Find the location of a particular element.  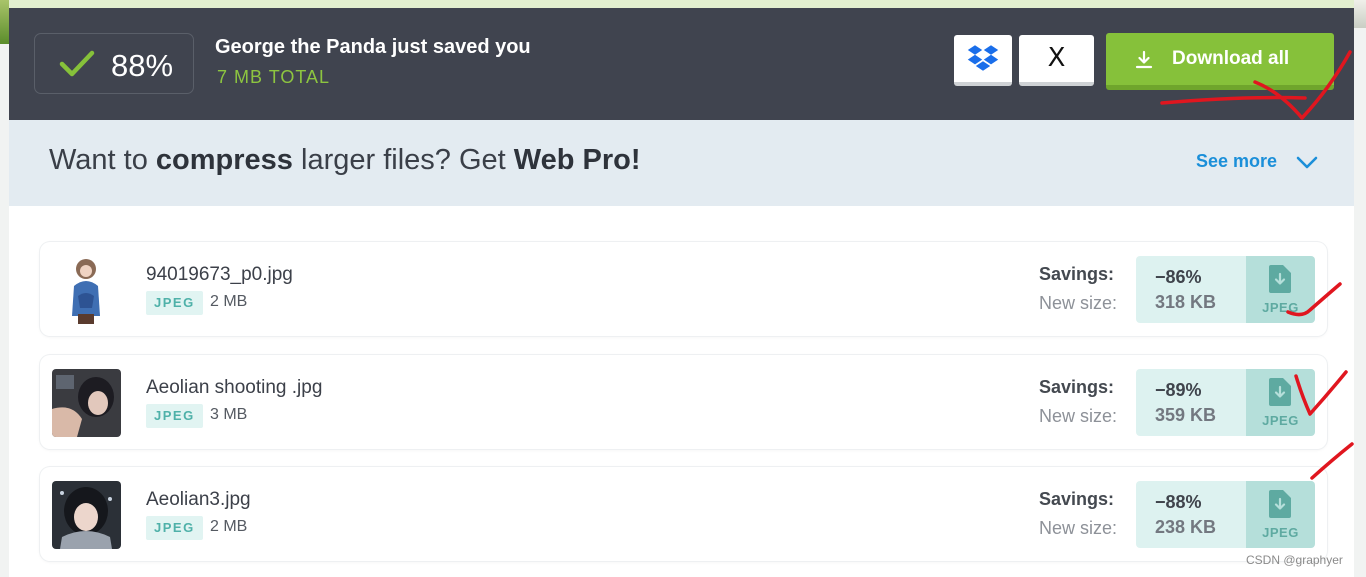

x-share-button: X is located at coordinates (1056, 60).